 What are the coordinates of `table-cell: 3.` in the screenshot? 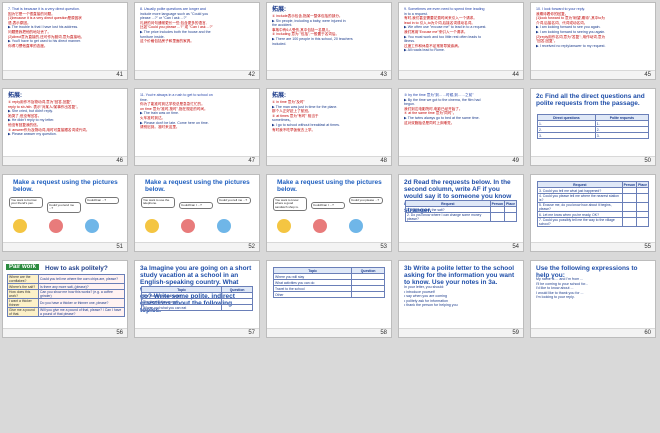 It's located at (622, 135).